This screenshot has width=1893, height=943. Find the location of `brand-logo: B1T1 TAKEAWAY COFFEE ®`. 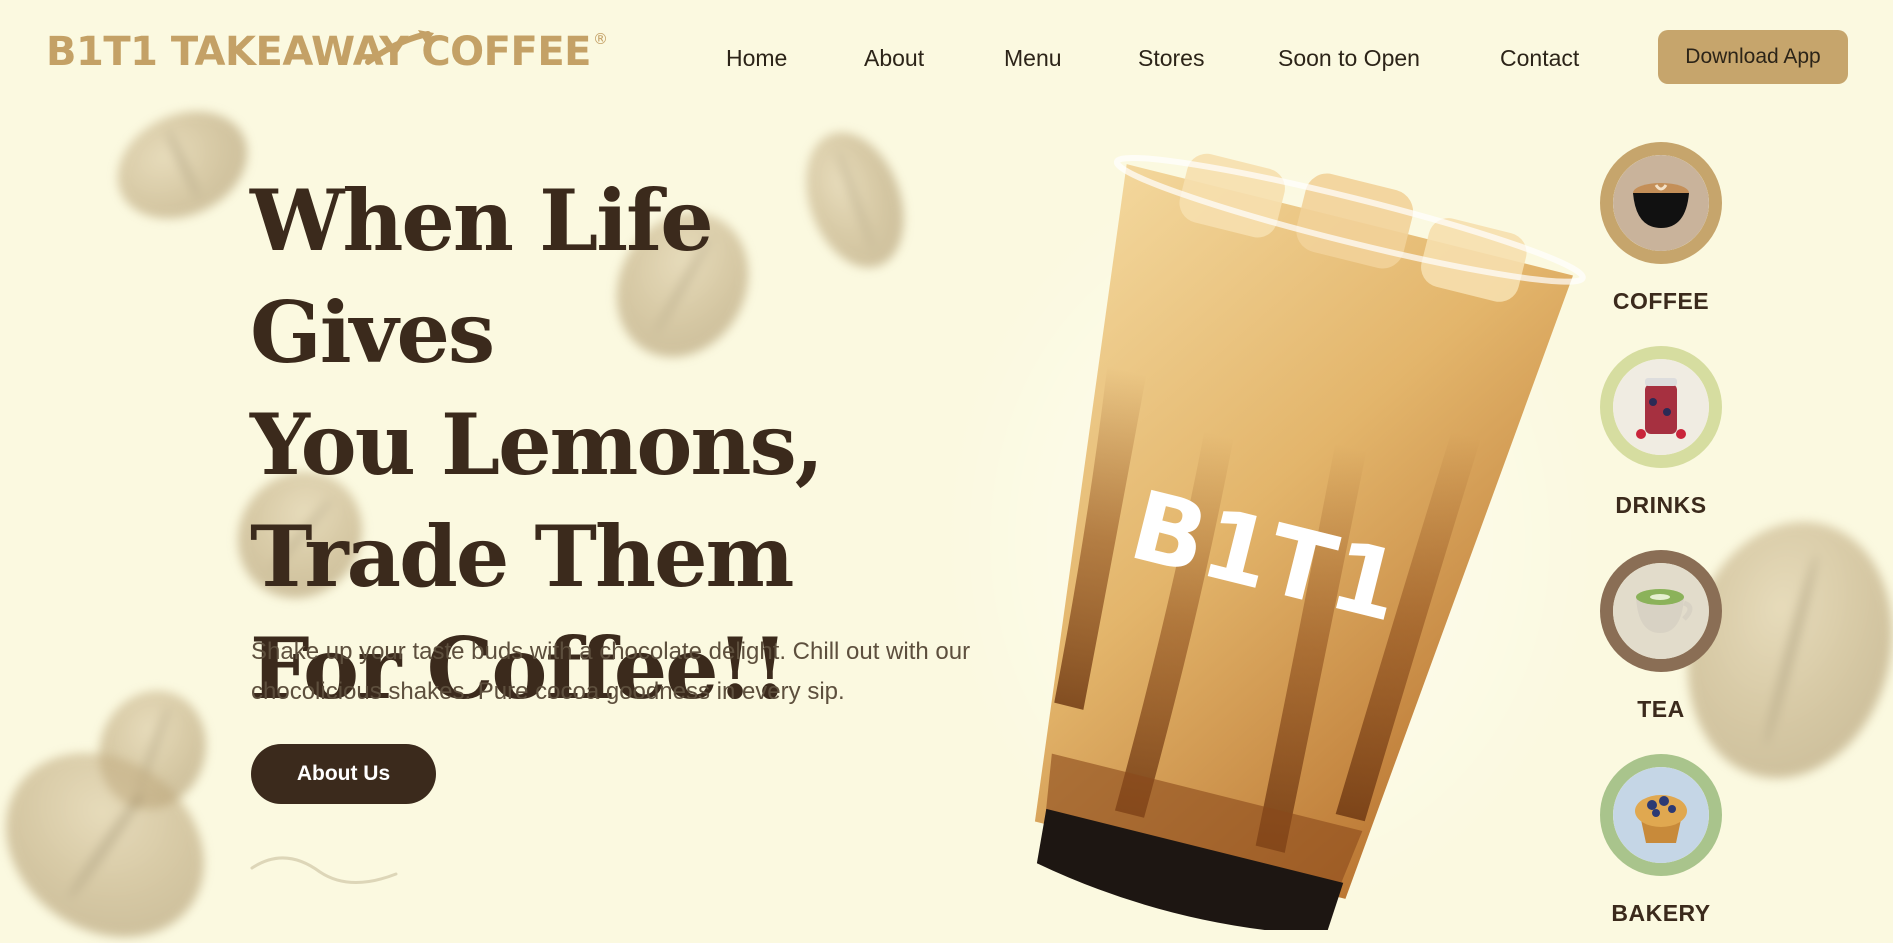

brand-logo: B1T1 TAKEAWAY COFFEE ® is located at coordinates (327, 52).